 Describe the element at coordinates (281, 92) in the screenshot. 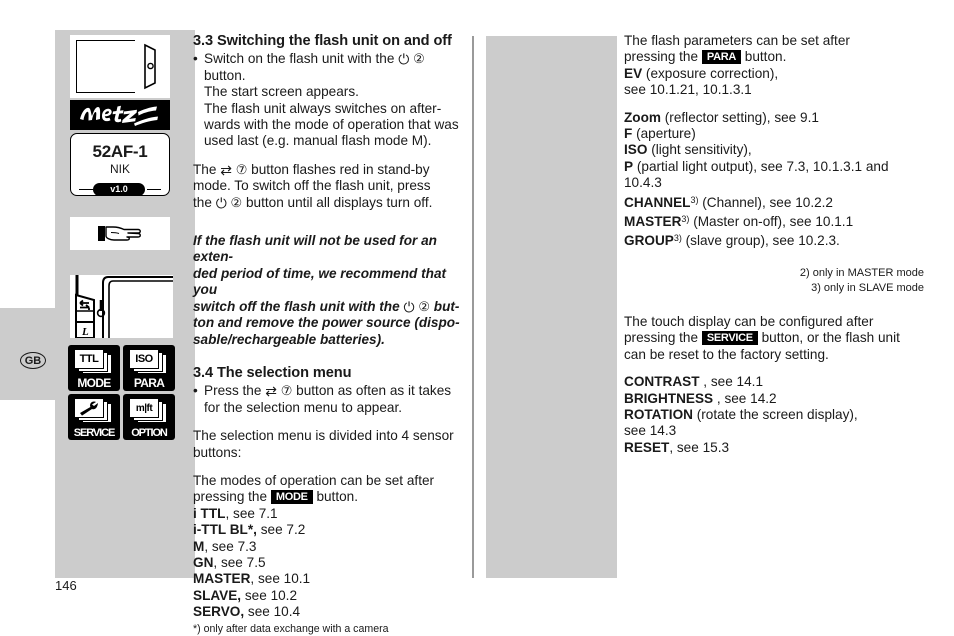

I see `bullet-text-line2: The start screen appears.` at that location.